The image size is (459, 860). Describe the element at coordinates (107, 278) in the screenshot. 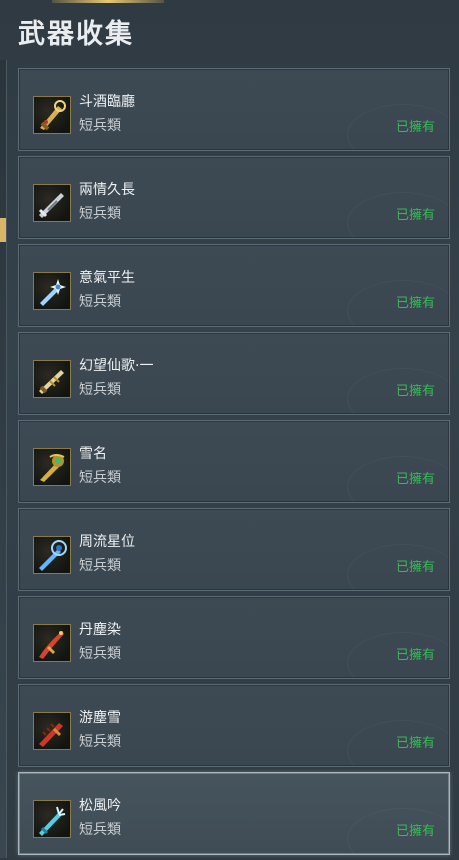

I see `weapon-name: 意氣平生` at that location.